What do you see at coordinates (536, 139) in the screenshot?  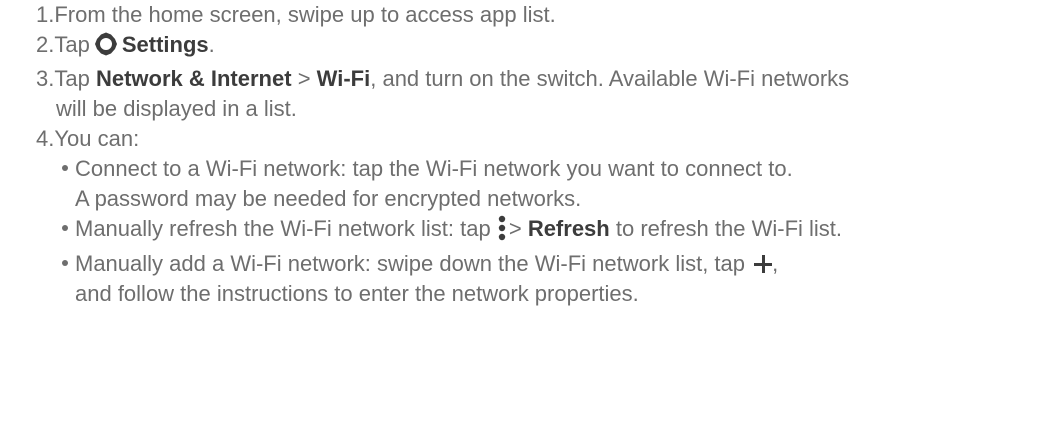 I see `step-4: 4.You can:` at bounding box center [536, 139].